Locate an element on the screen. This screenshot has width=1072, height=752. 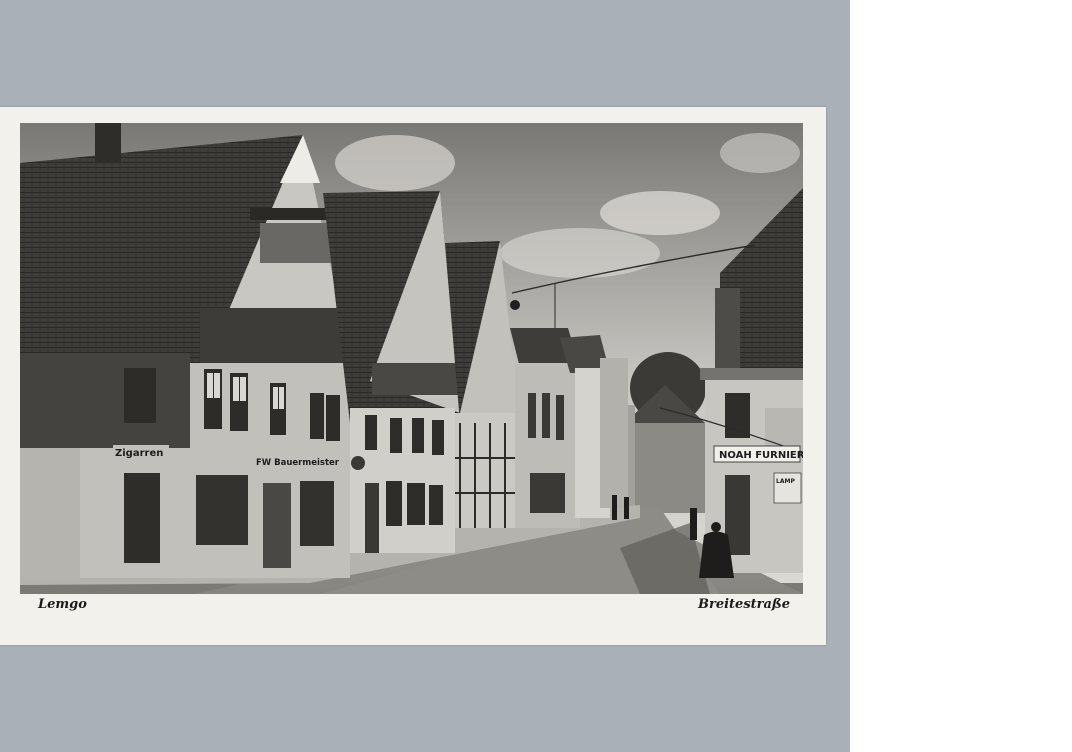
street-lamp is located at coordinates (515, 305).